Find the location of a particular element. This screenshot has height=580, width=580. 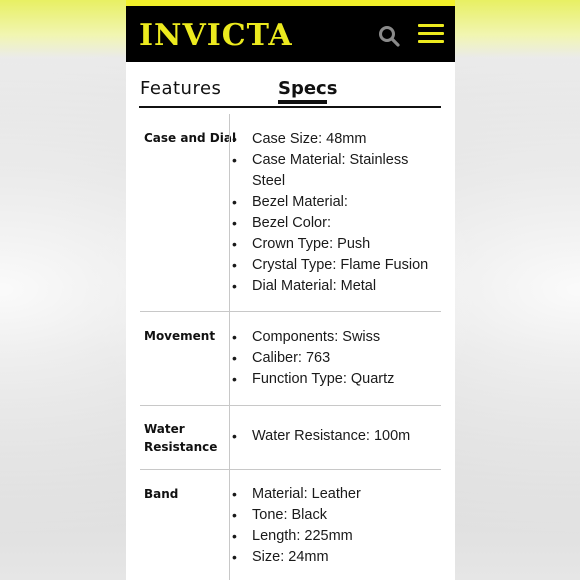

spec-item: • Case Material: Stainless Steel is located at coordinates (320, 170).